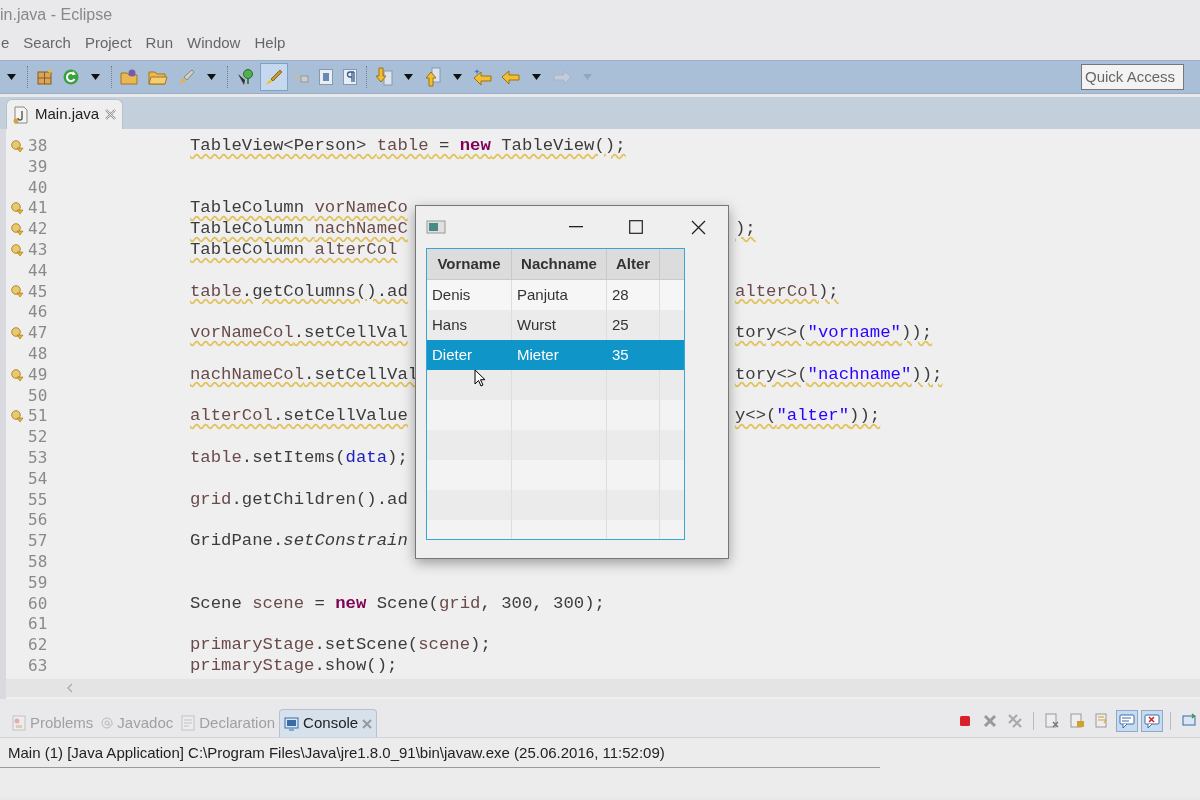 The height and width of the screenshot is (800, 1200). Describe the element at coordinates (440, 753) in the screenshot. I see `console-header: Main (1) [Java Application] C:\Program Files\Java\jre1.8.0_91\bin\javaw.exe (25.06.2016, 11:52:09)` at that location.